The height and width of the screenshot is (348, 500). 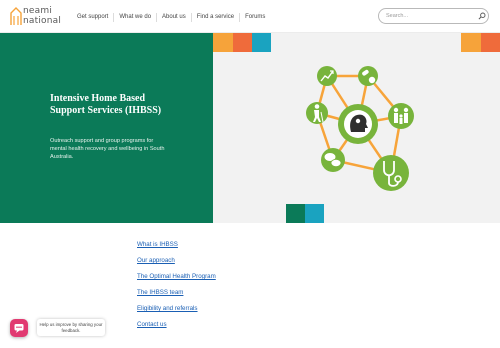 I want to click on search-icon, so click(x=482, y=16).